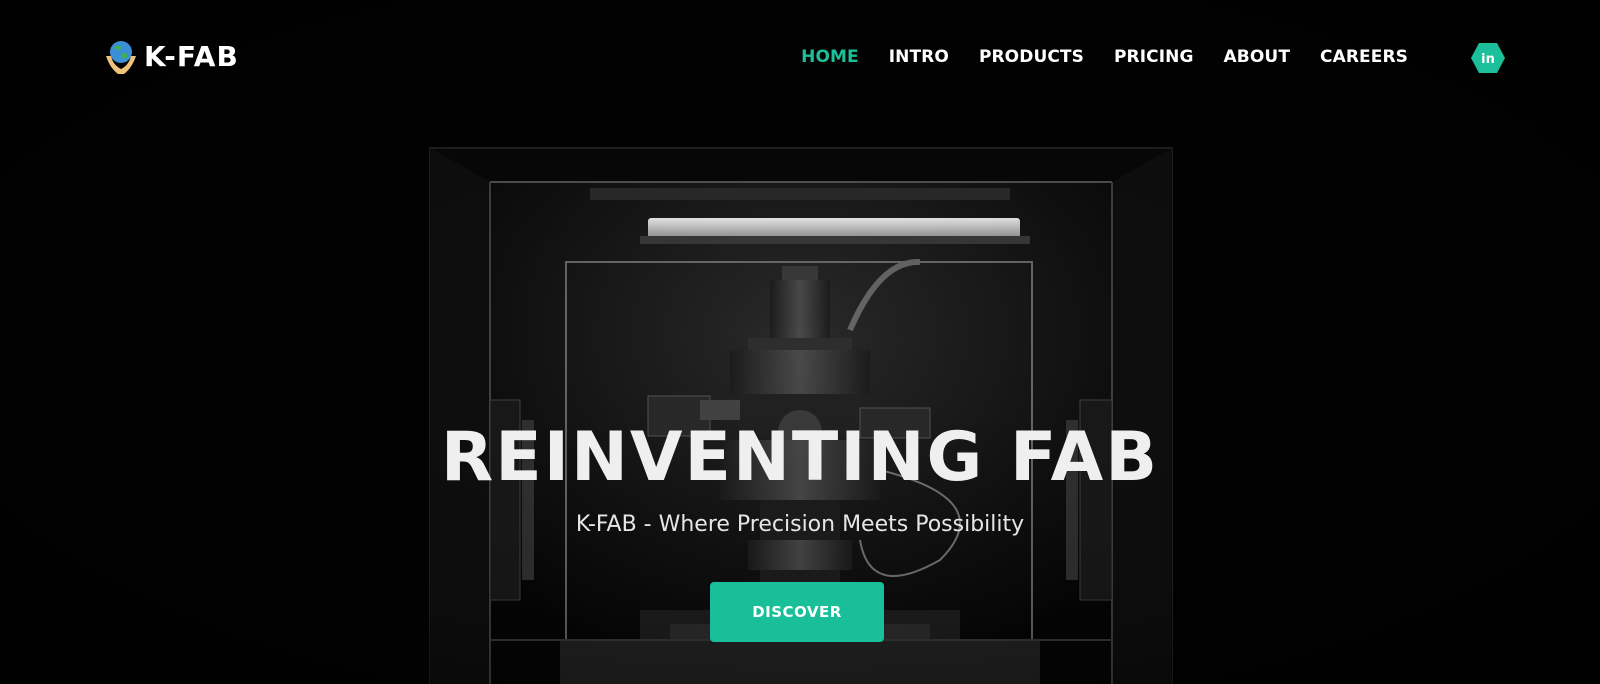 This screenshot has width=1600, height=684. What do you see at coordinates (1364, 57) in the screenshot?
I see `nav-item-careers: CAREERS` at bounding box center [1364, 57].